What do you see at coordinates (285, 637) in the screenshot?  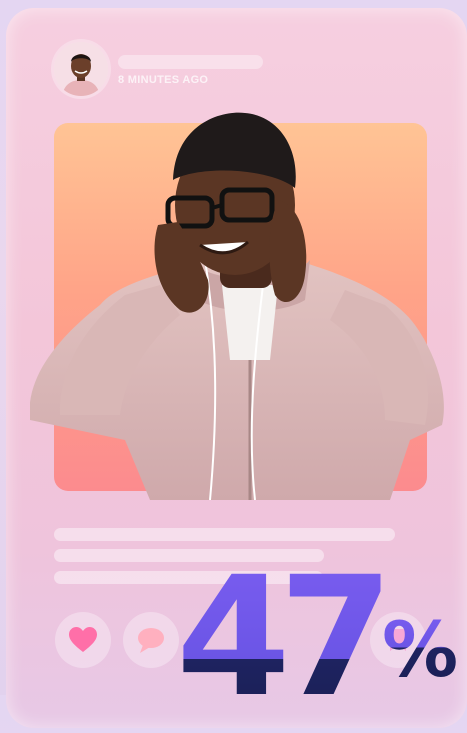 I see `stat-percentage-number: 47` at bounding box center [285, 637].